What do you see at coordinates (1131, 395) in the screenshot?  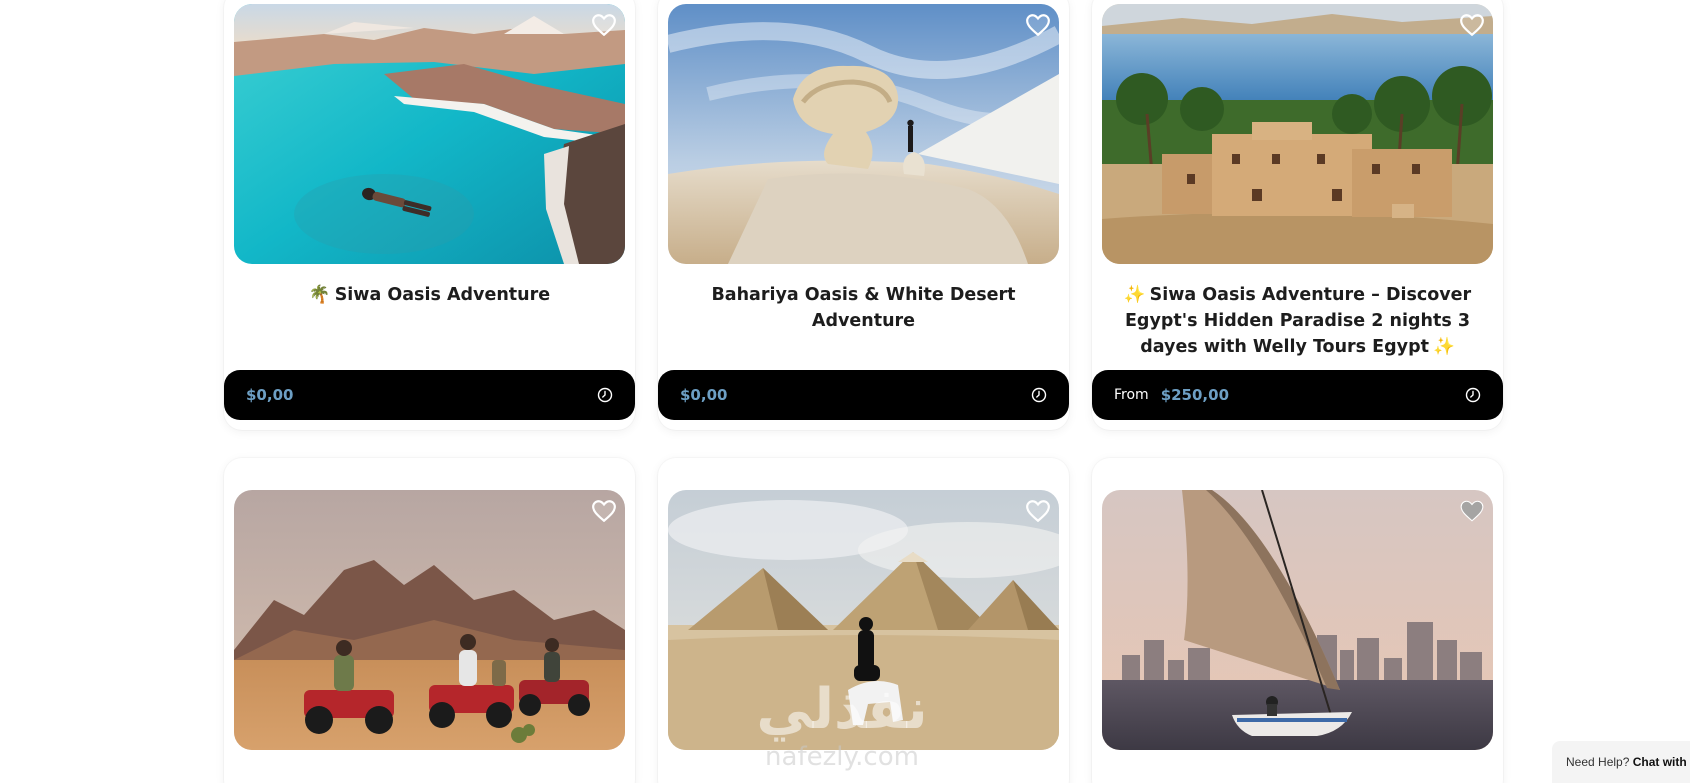 I see `price-from-label: From` at bounding box center [1131, 395].